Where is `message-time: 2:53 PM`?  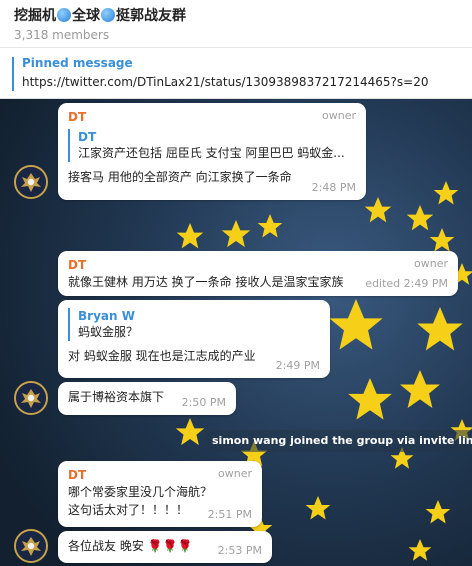
message-time: 2:53 PM is located at coordinates (239, 550).